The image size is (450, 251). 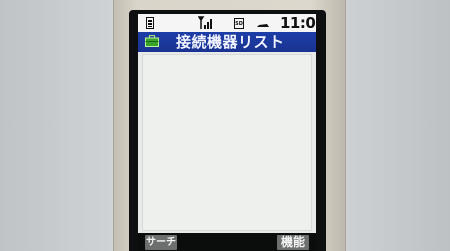 What do you see at coordinates (298, 23) in the screenshot?
I see `clock: 11:09` at bounding box center [298, 23].